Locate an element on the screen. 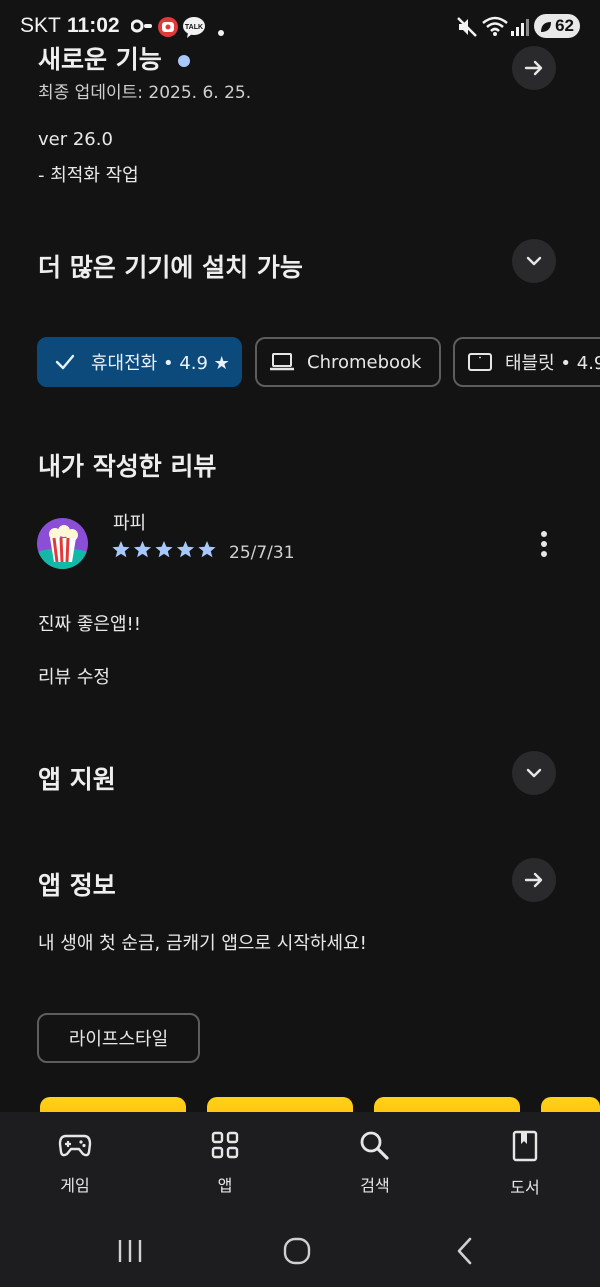  chip-chromebook: Chromebook is located at coordinates (348, 362).